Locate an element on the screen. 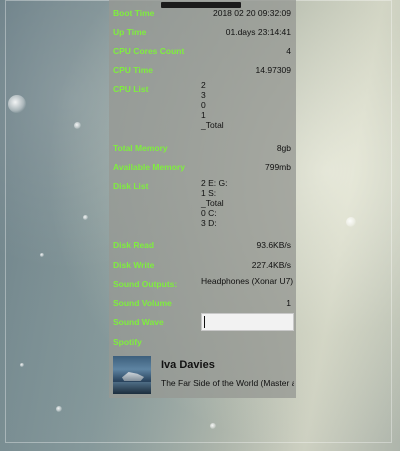  up-time-row: Up Time 01.days 23:14:41 is located at coordinates (204, 32).